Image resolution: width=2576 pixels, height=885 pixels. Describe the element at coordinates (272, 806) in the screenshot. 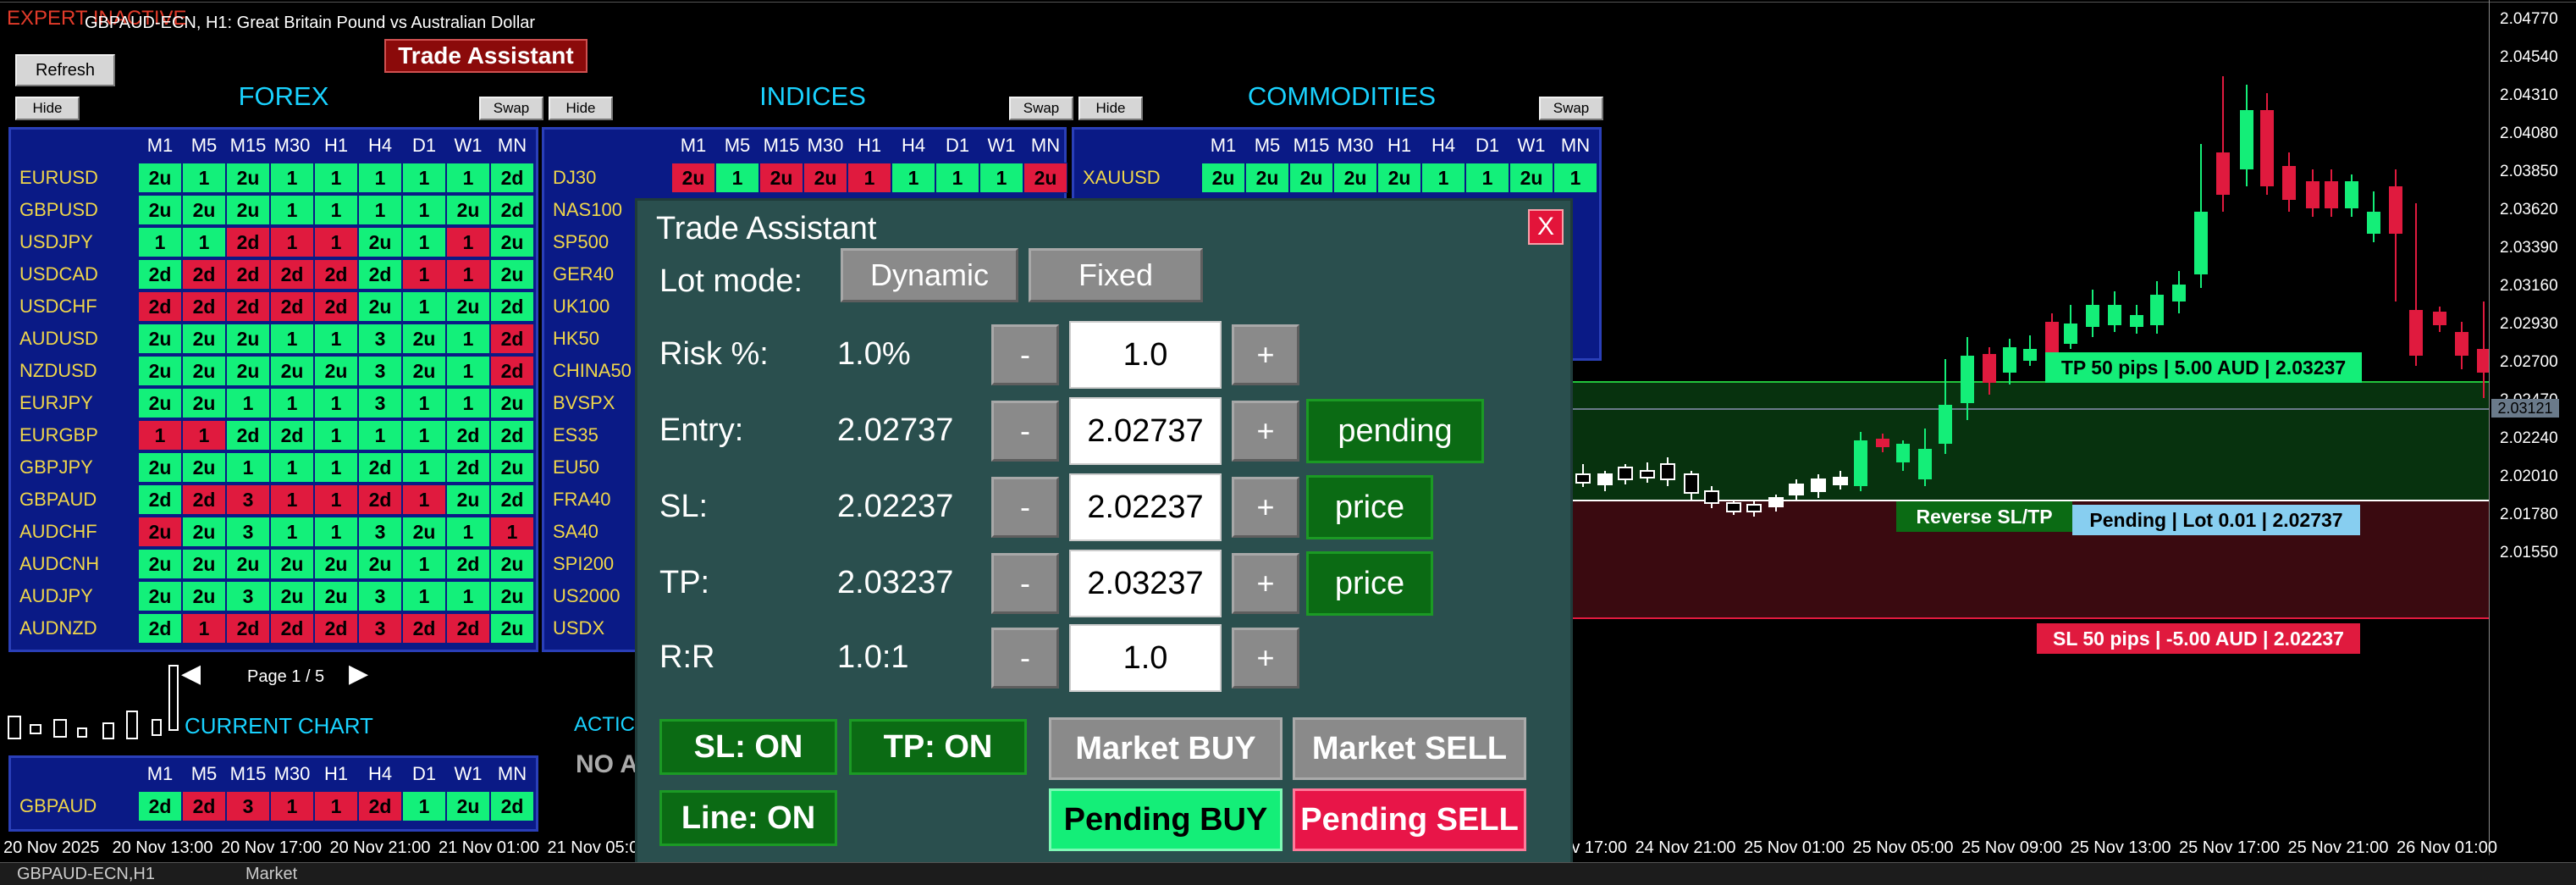

I see `matrix-row: GBPAUD 2d 2d 3 1 1 2d 1 2u 2d` at that location.